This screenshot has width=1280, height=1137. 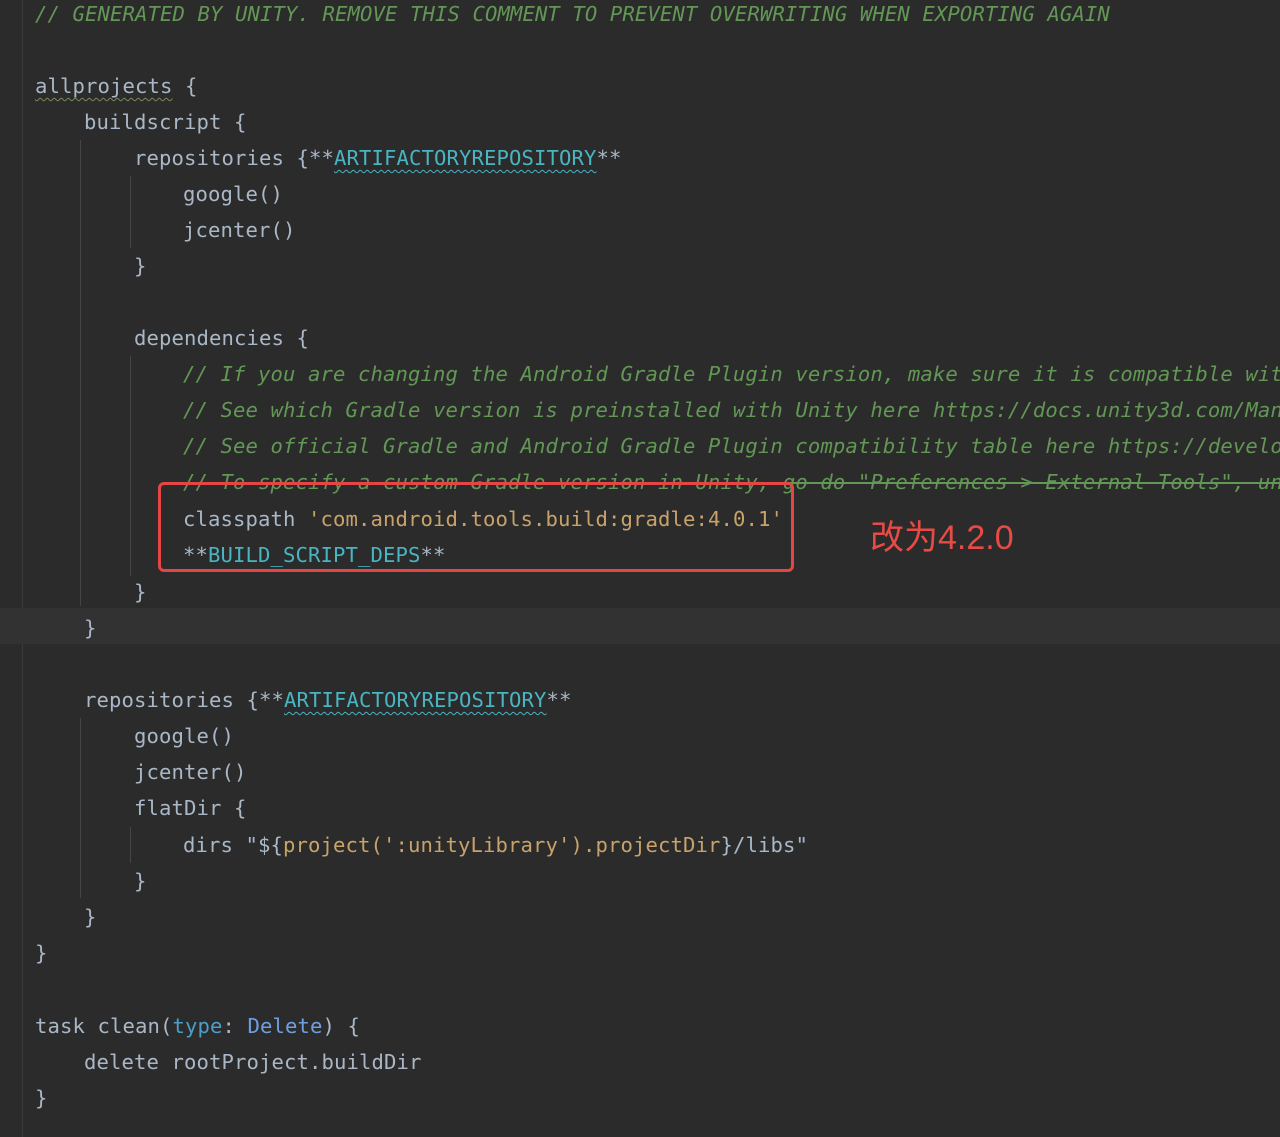 I want to click on code-line: flatDir {, so click(x=190, y=808).